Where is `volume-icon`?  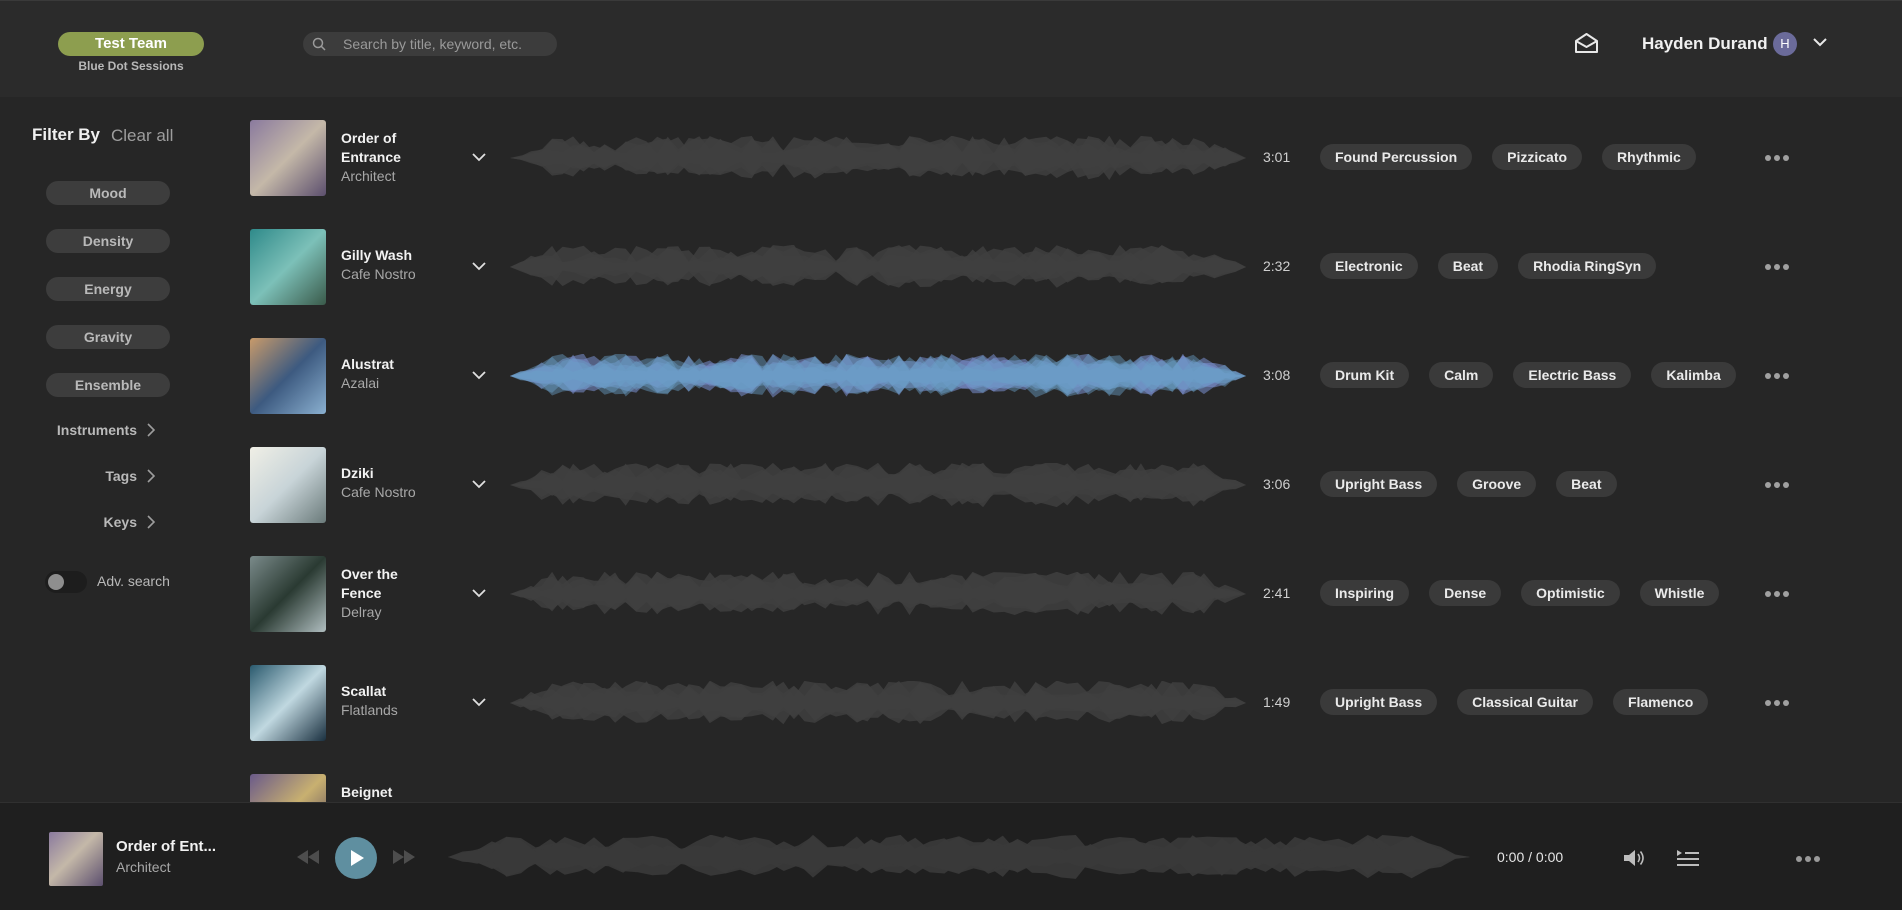
volume-icon is located at coordinates (1634, 858).